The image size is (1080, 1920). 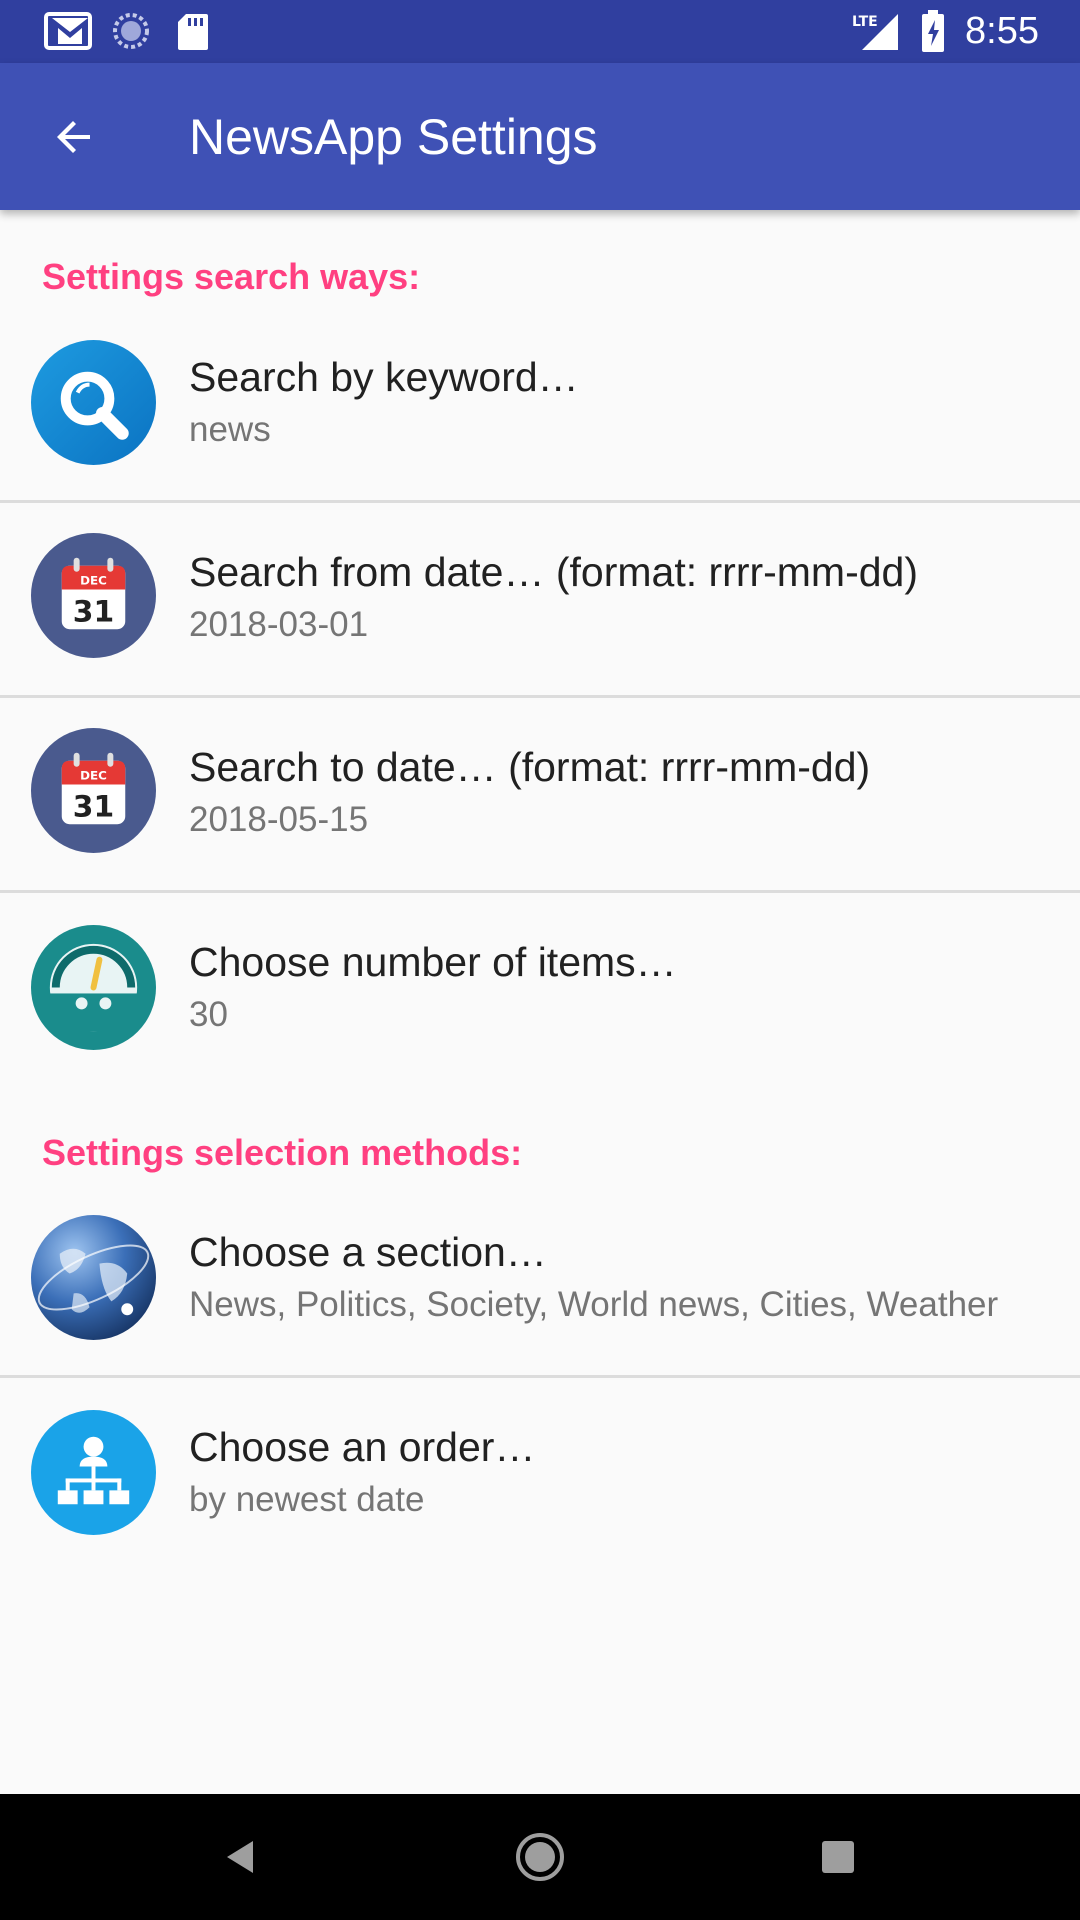 What do you see at coordinates (93, 987) in the screenshot?
I see `gauge-icon` at bounding box center [93, 987].